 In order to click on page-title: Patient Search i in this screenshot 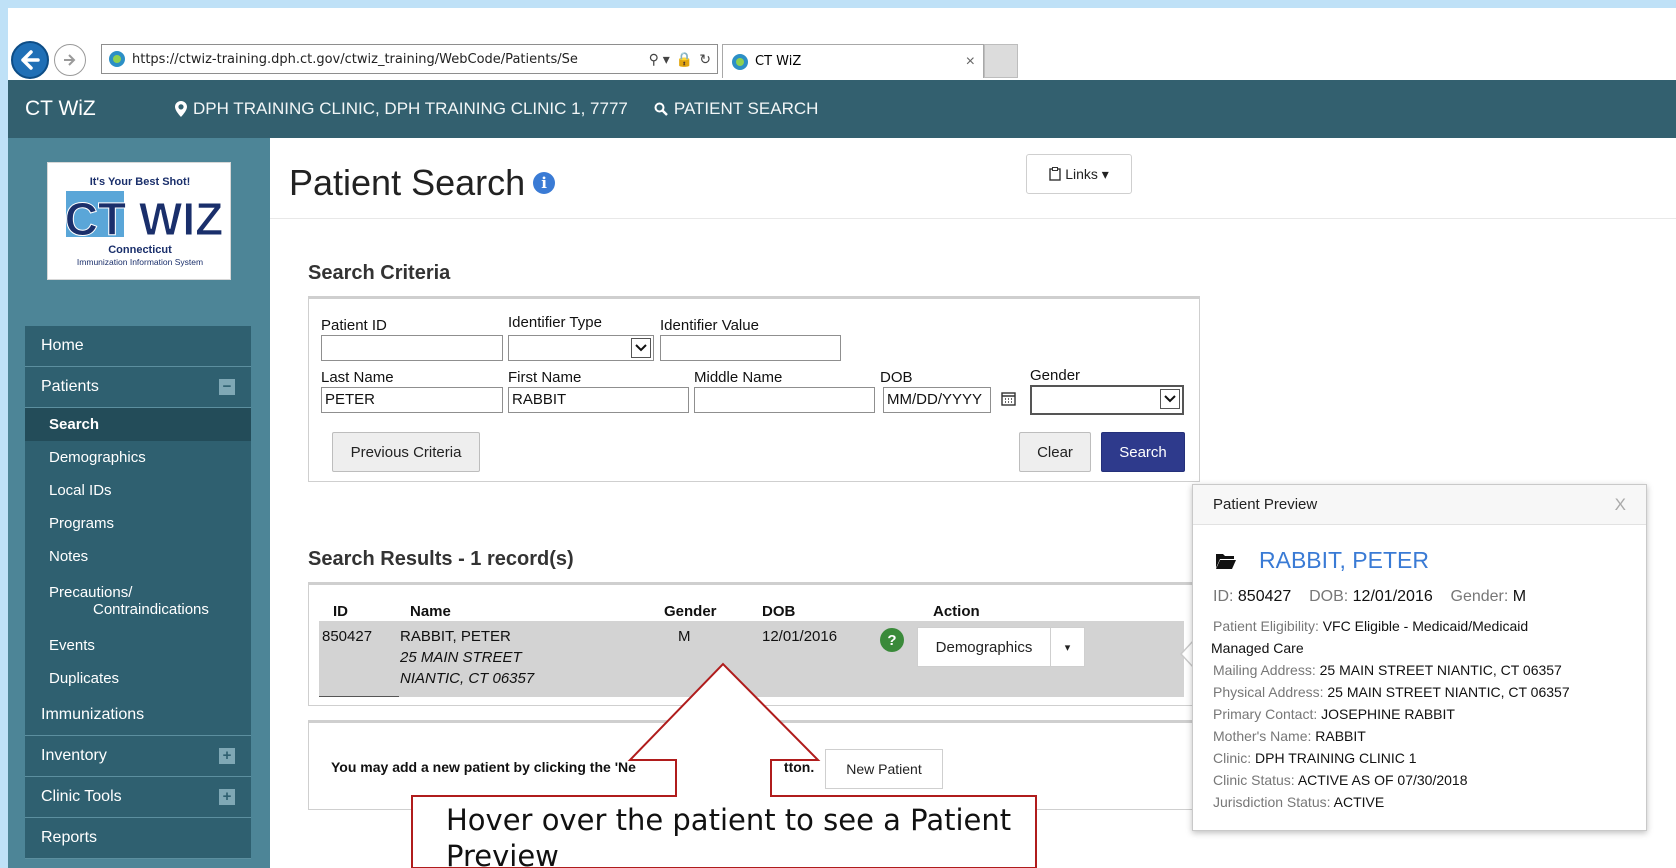, I will do `click(422, 183)`.